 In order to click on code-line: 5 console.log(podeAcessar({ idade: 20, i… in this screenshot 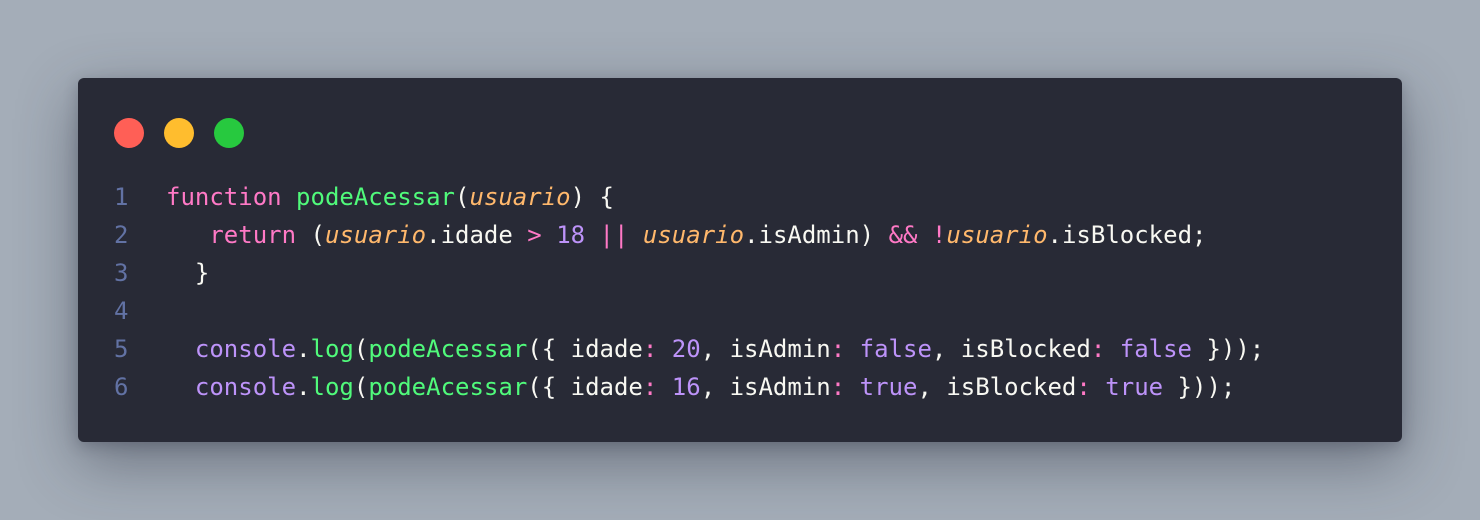, I will do `click(740, 349)`.